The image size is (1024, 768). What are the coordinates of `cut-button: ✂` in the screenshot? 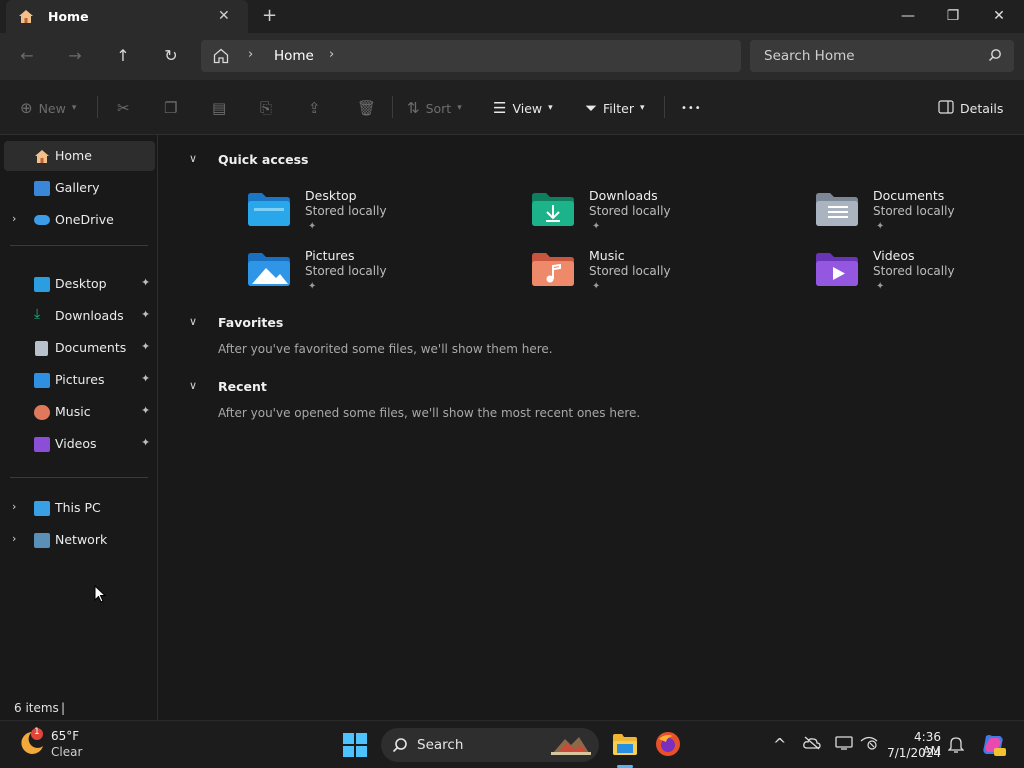 It's located at (123, 108).